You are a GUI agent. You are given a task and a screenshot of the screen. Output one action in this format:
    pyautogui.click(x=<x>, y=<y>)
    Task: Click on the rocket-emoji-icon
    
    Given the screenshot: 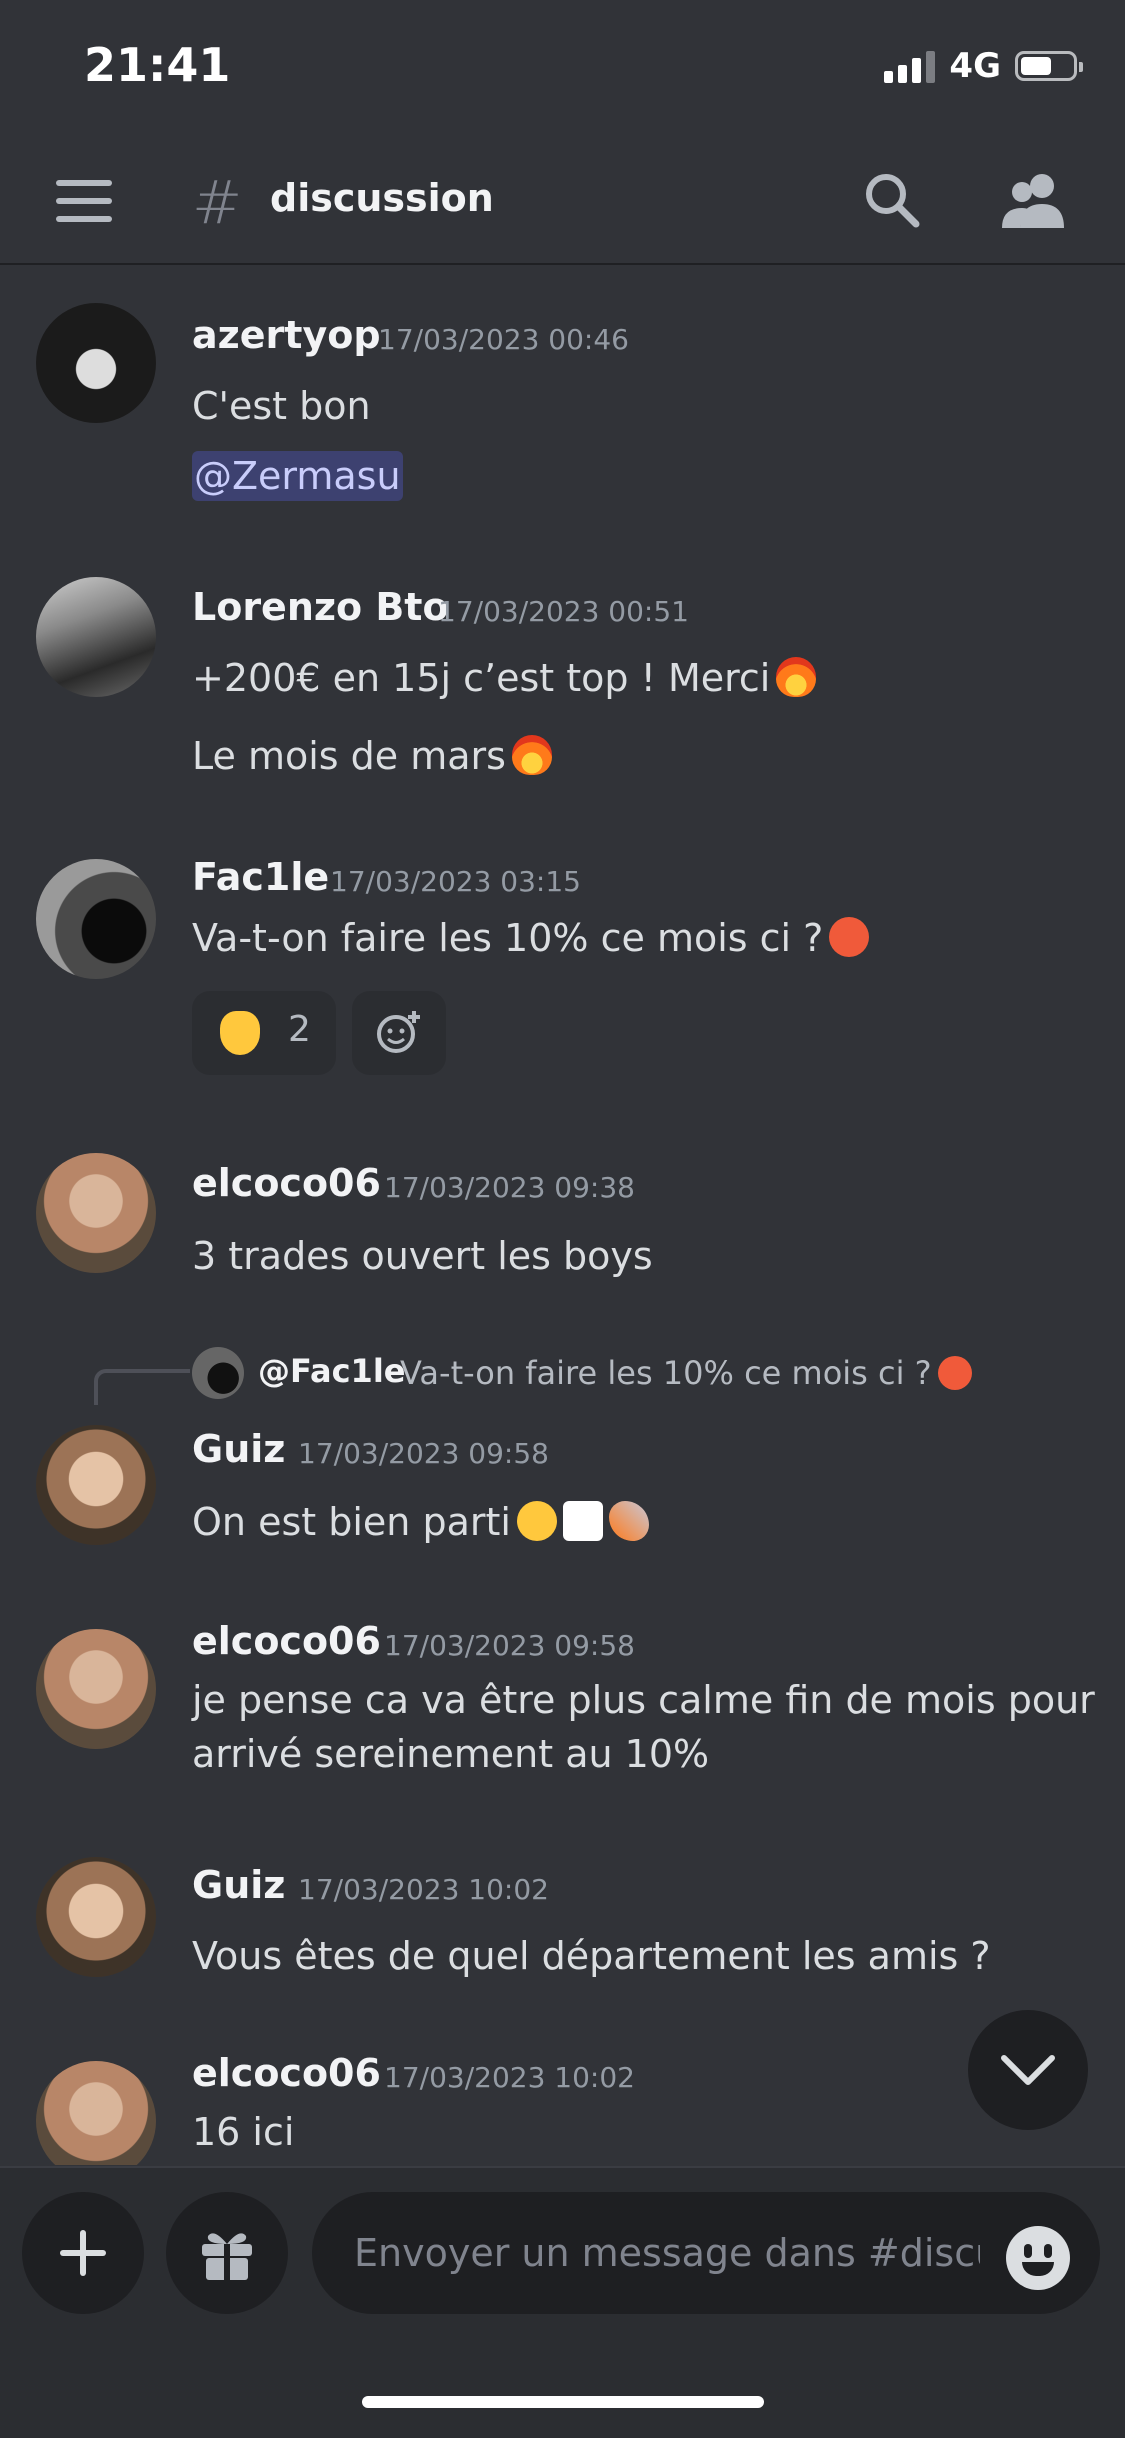 What is the action you would take?
    pyautogui.click(x=628, y=1521)
    